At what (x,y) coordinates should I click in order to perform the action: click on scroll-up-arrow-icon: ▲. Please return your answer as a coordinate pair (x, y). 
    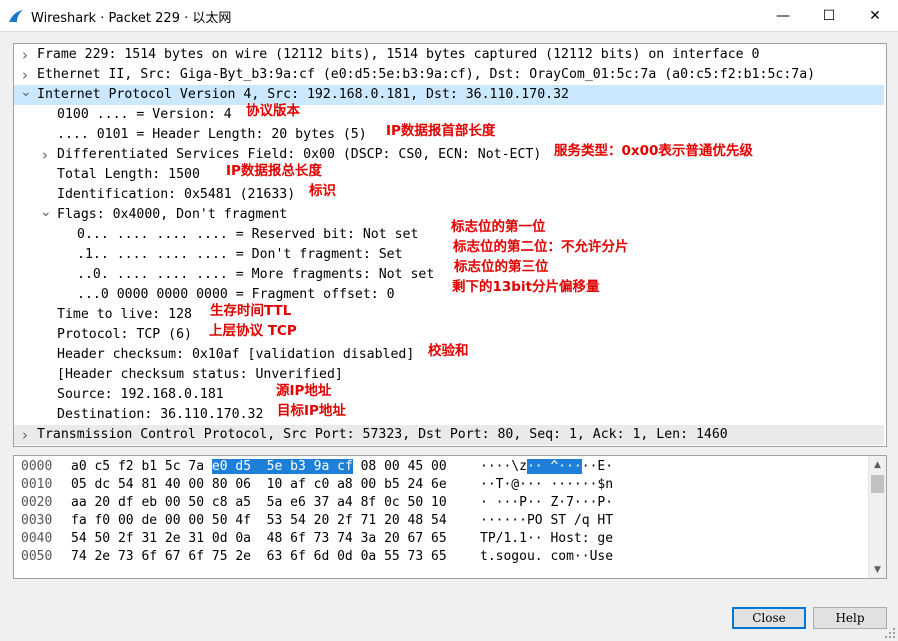
    Looking at the image, I should click on (877, 464).